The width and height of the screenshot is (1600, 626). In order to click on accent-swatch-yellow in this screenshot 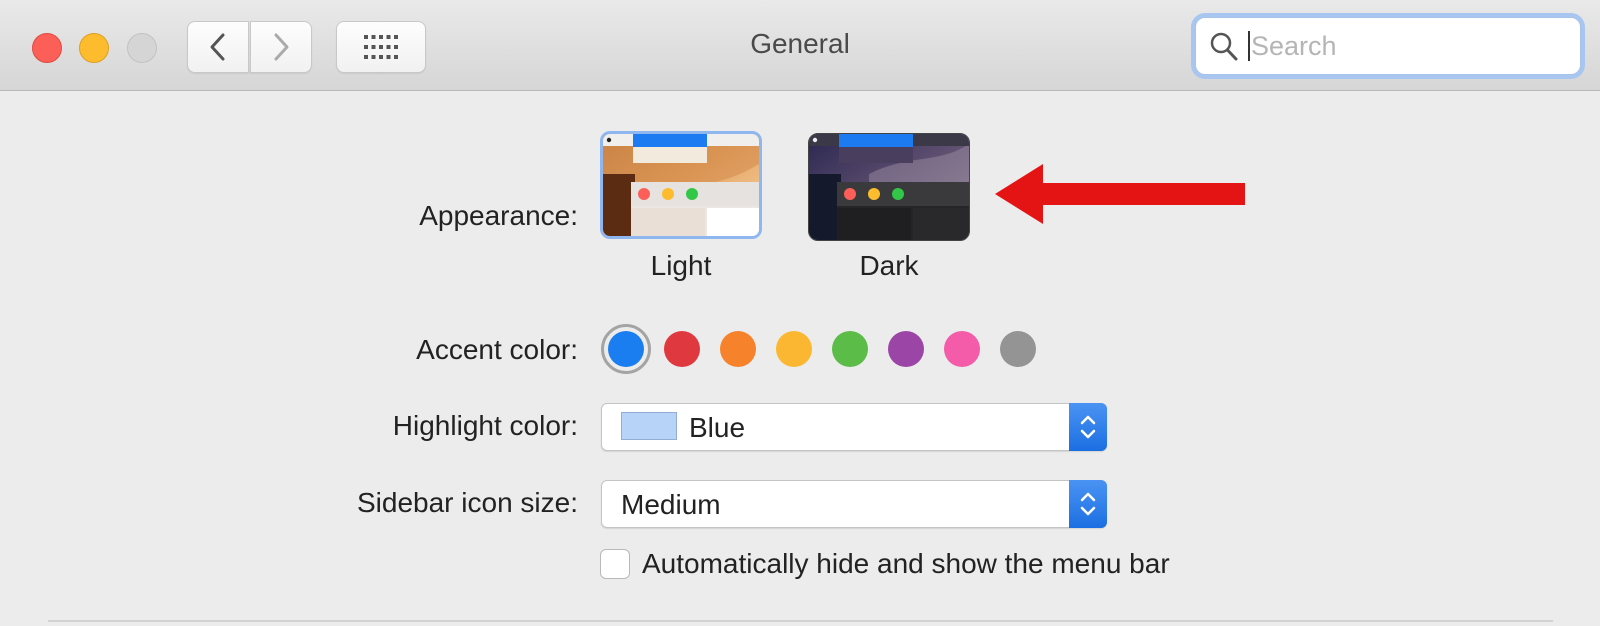, I will do `click(794, 349)`.